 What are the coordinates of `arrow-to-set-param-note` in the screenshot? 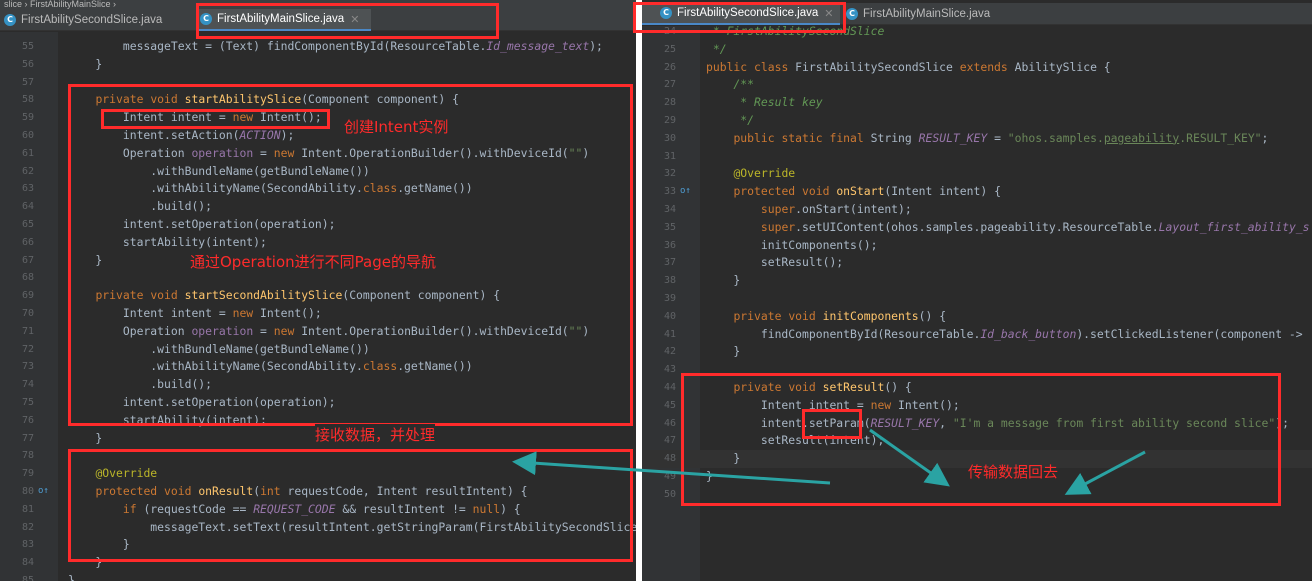 It's located at (909, 457).